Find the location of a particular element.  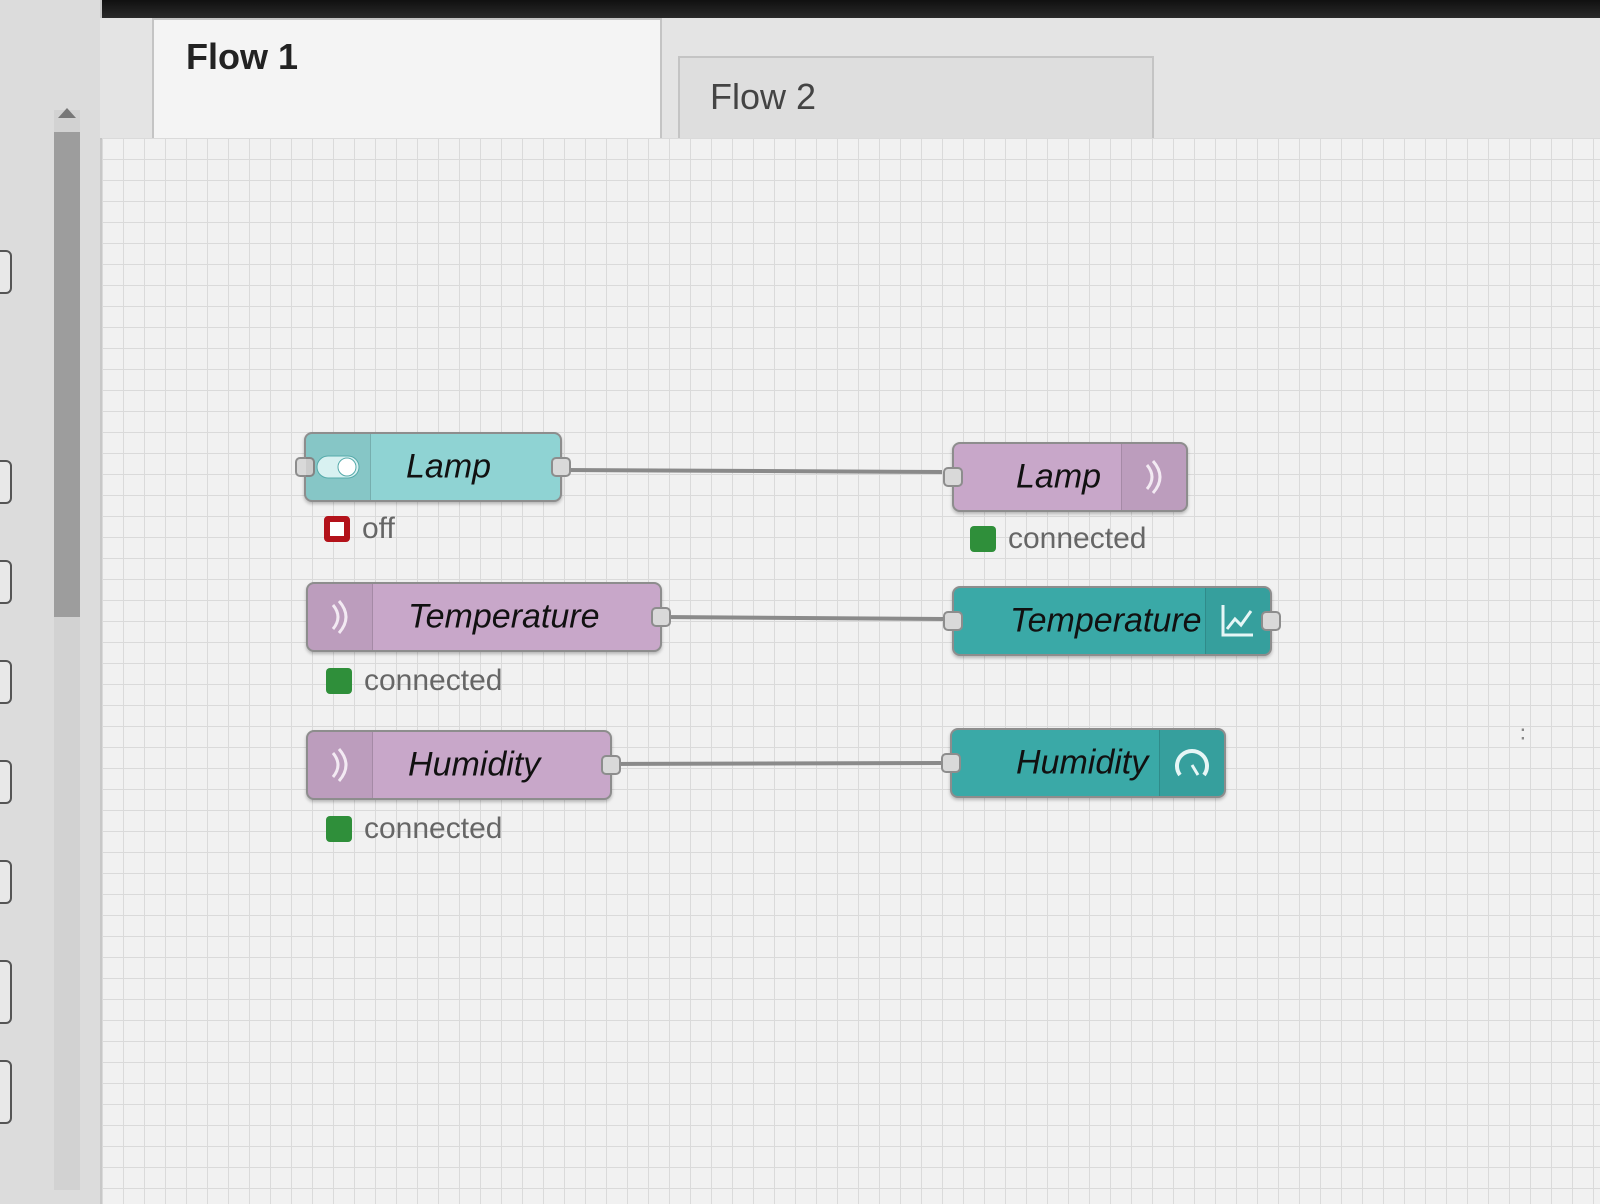

humidity-mqtt-in-node: Humidity is located at coordinates (463, 765).